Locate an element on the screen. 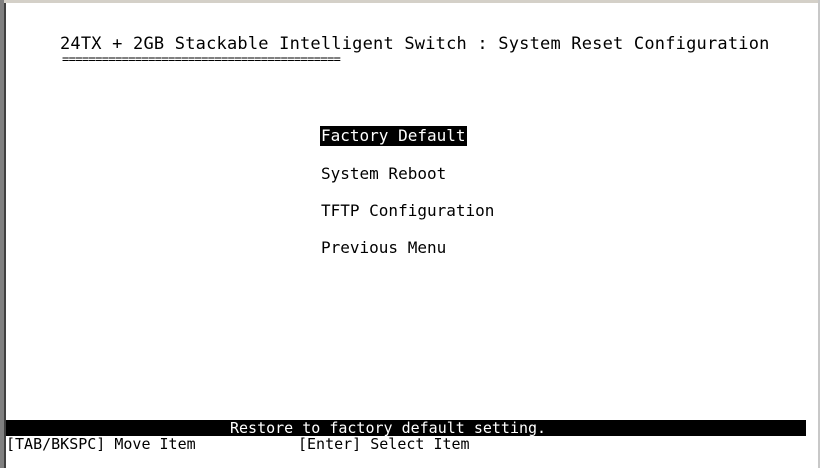 This screenshot has width=820, height=469. menu-item-tftp-configuration: TFTP Configuration is located at coordinates (407, 211).